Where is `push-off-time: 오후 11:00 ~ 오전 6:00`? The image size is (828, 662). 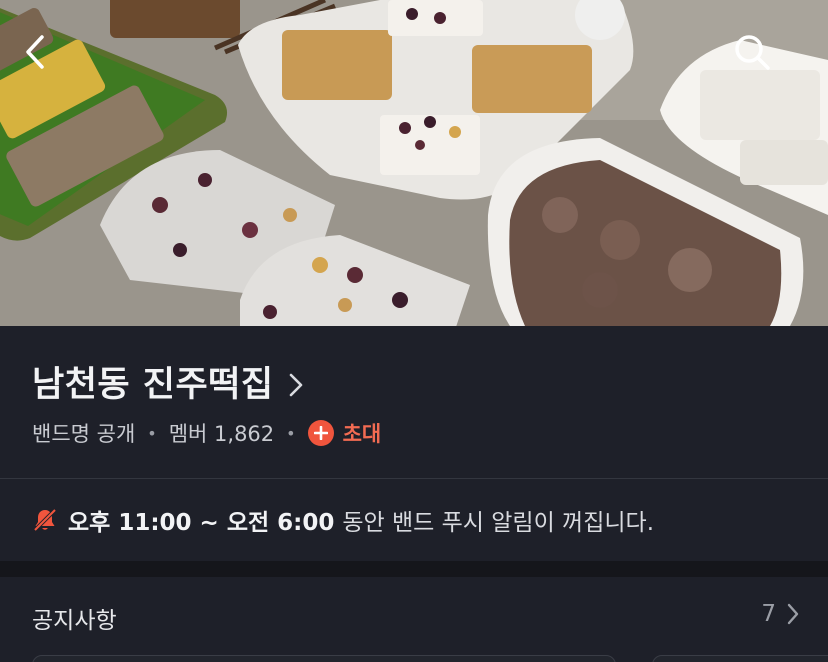
push-off-time: 오후 11:00 ~ 오전 6:00 is located at coordinates (201, 523).